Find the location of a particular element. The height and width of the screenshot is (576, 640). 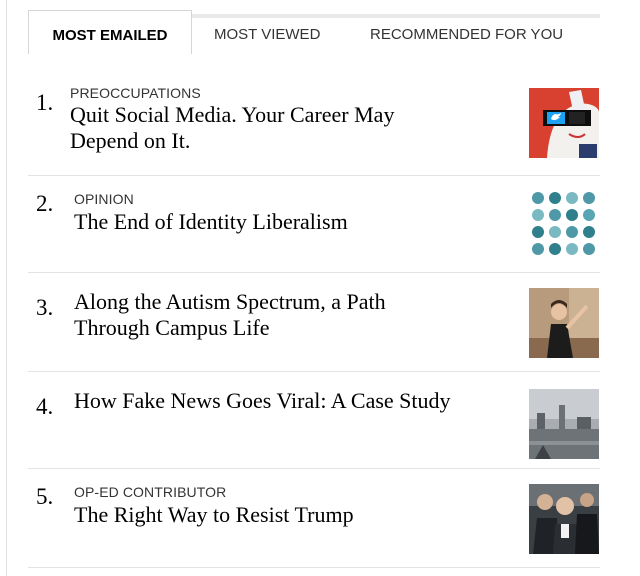

headline-link: The End of Identity Liberalism is located at coordinates (211, 222).